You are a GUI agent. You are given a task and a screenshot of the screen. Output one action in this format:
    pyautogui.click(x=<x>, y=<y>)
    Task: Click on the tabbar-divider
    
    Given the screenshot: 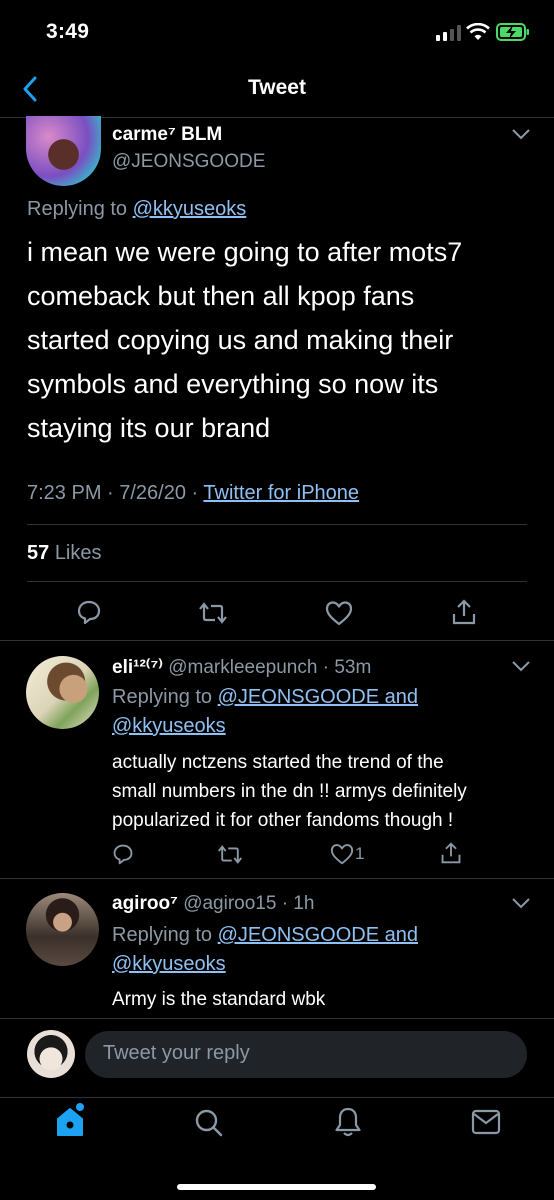 What is the action you would take?
    pyautogui.click(x=277, y=1097)
    